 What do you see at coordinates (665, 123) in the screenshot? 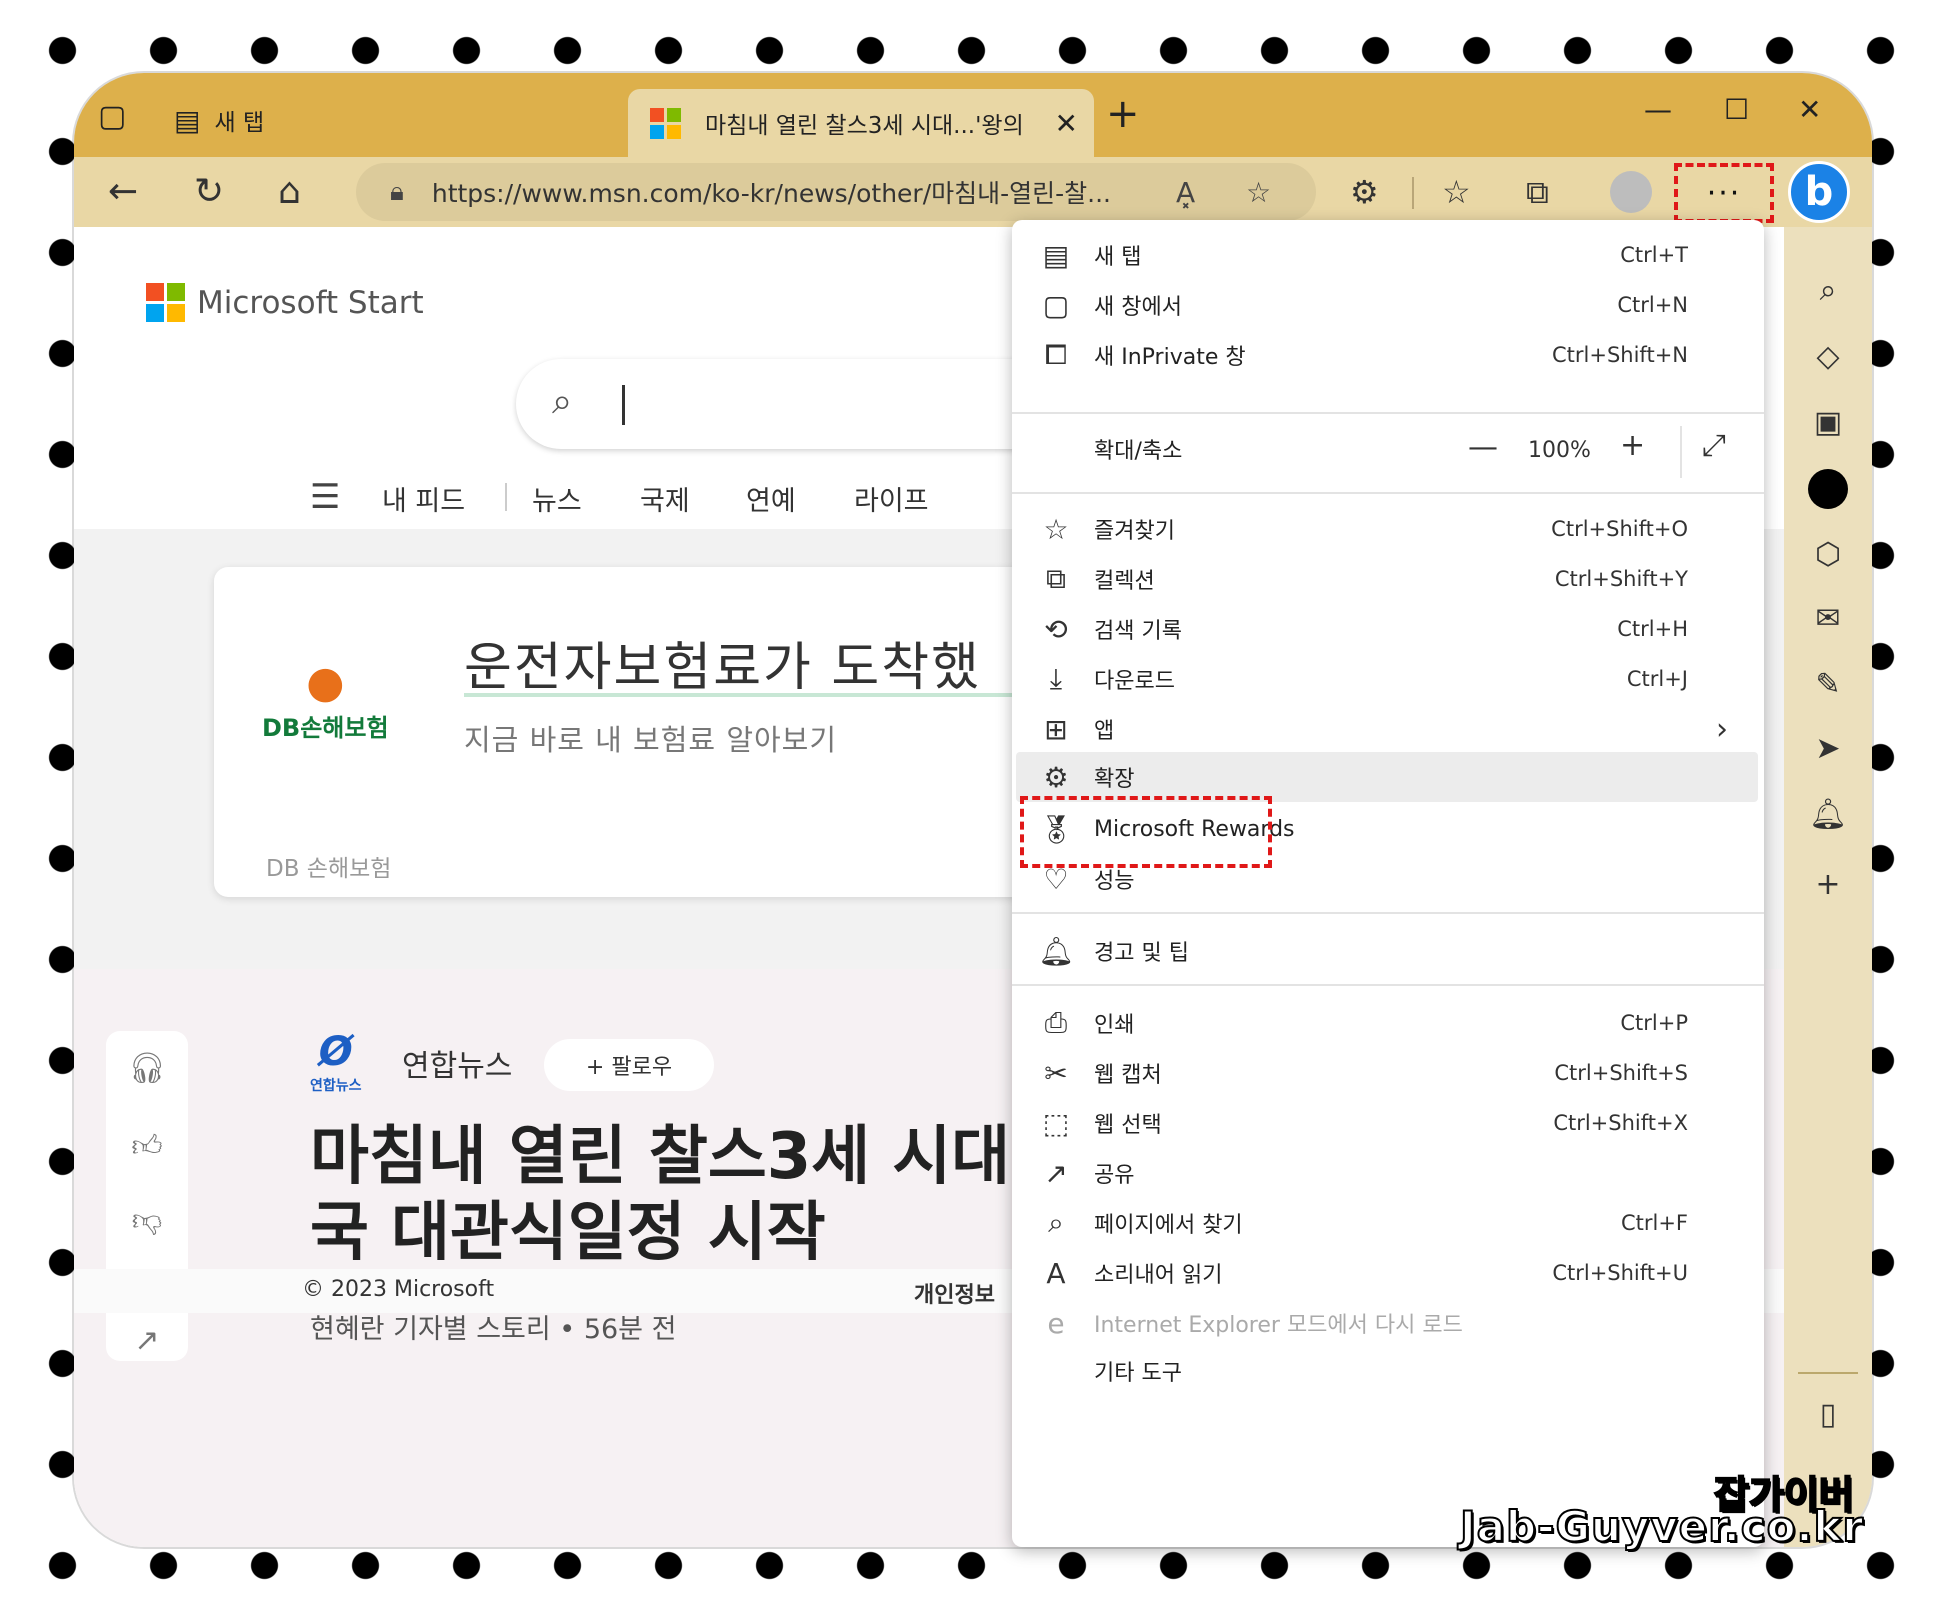
I see `microsoft-logo` at bounding box center [665, 123].